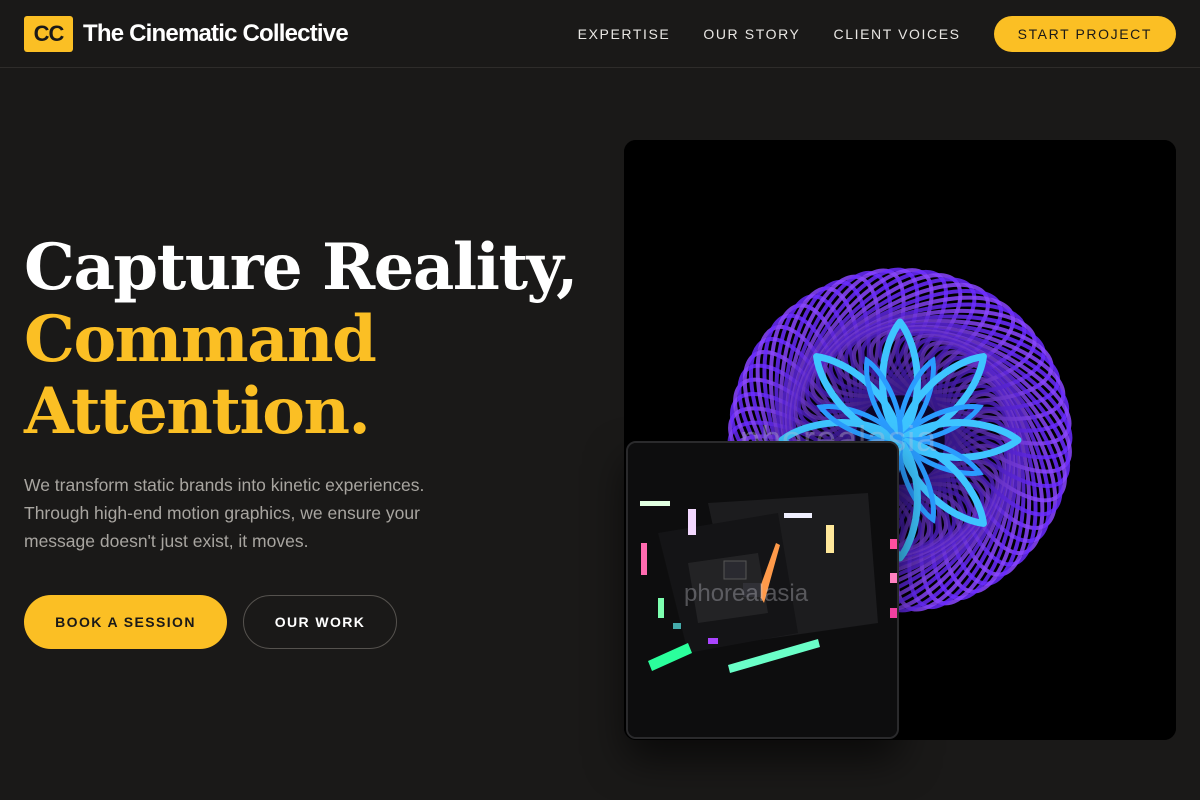 This screenshot has height=800, width=1200. I want to click on logo: CC The Cinematic Collective, so click(186, 34).